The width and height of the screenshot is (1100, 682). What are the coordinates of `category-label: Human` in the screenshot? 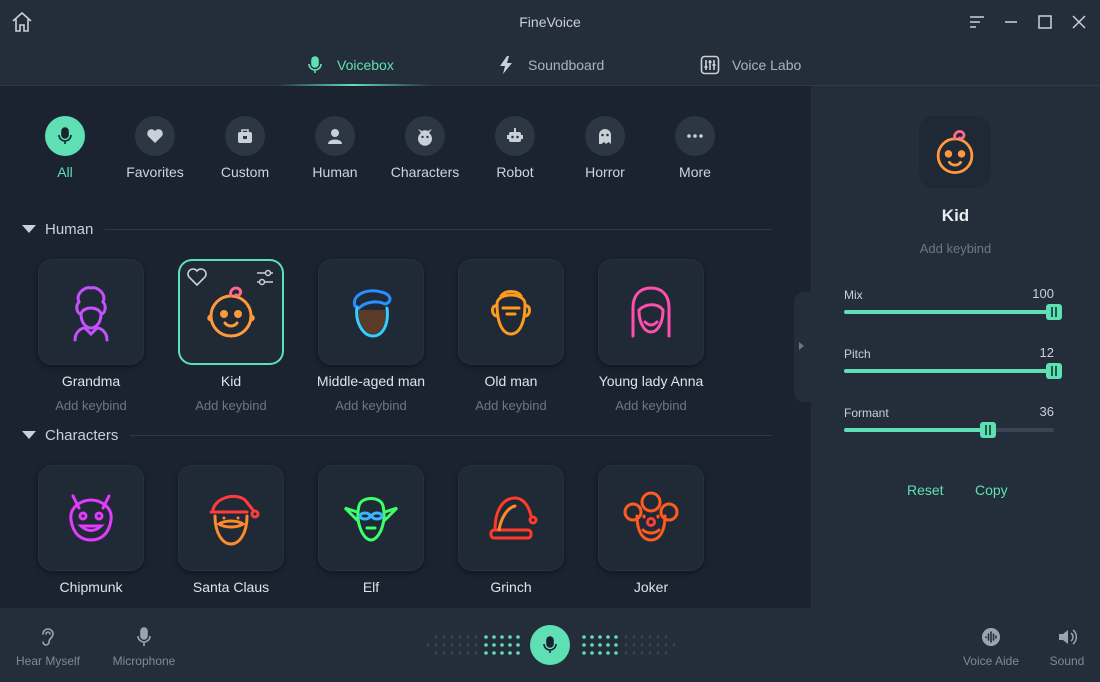 It's located at (335, 172).